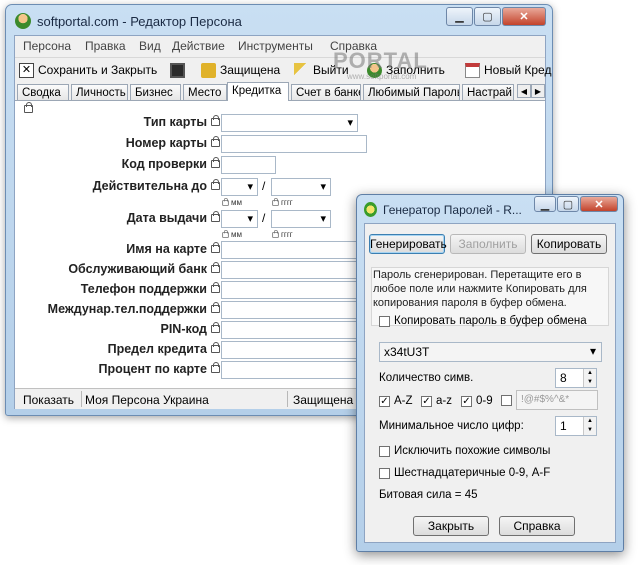  What do you see at coordinates (179, 70) in the screenshot?
I see `save-button` at bounding box center [179, 70].